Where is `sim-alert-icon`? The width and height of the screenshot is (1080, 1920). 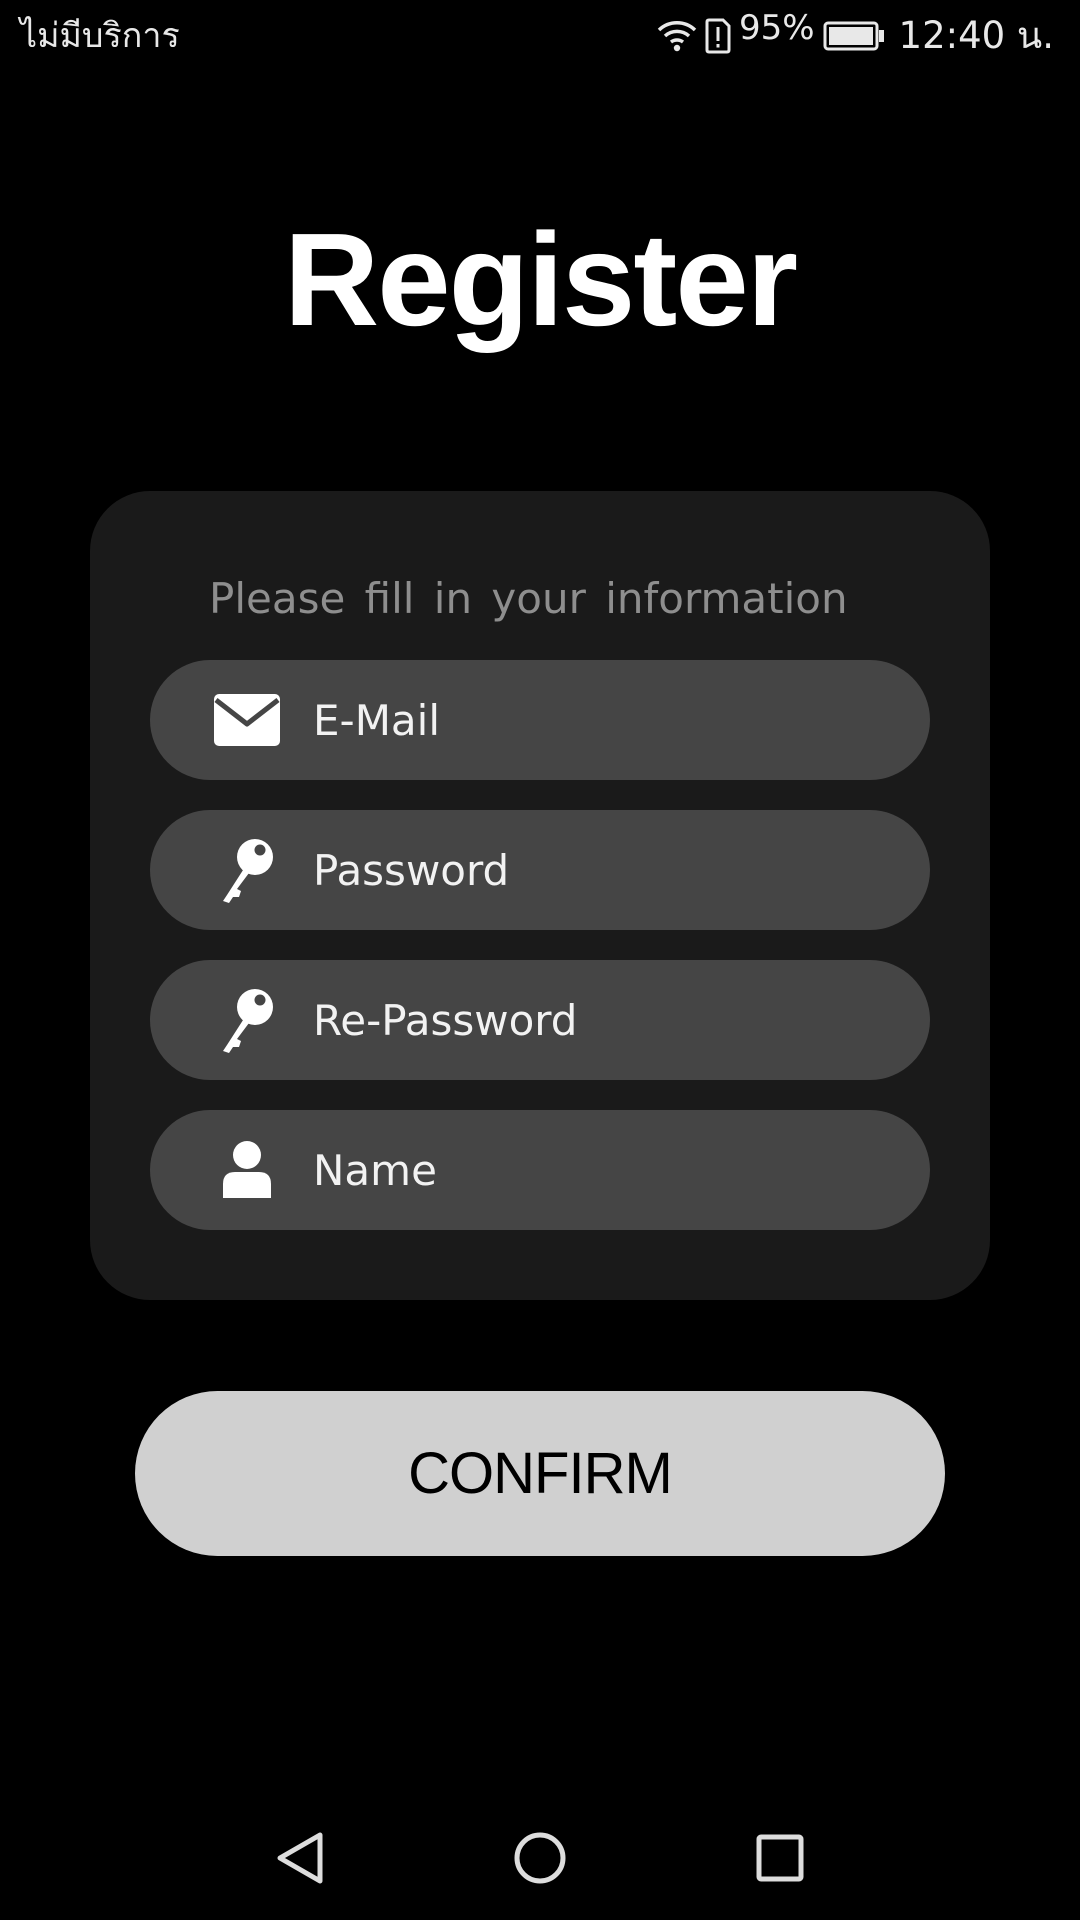 sim-alert-icon is located at coordinates (718, 36).